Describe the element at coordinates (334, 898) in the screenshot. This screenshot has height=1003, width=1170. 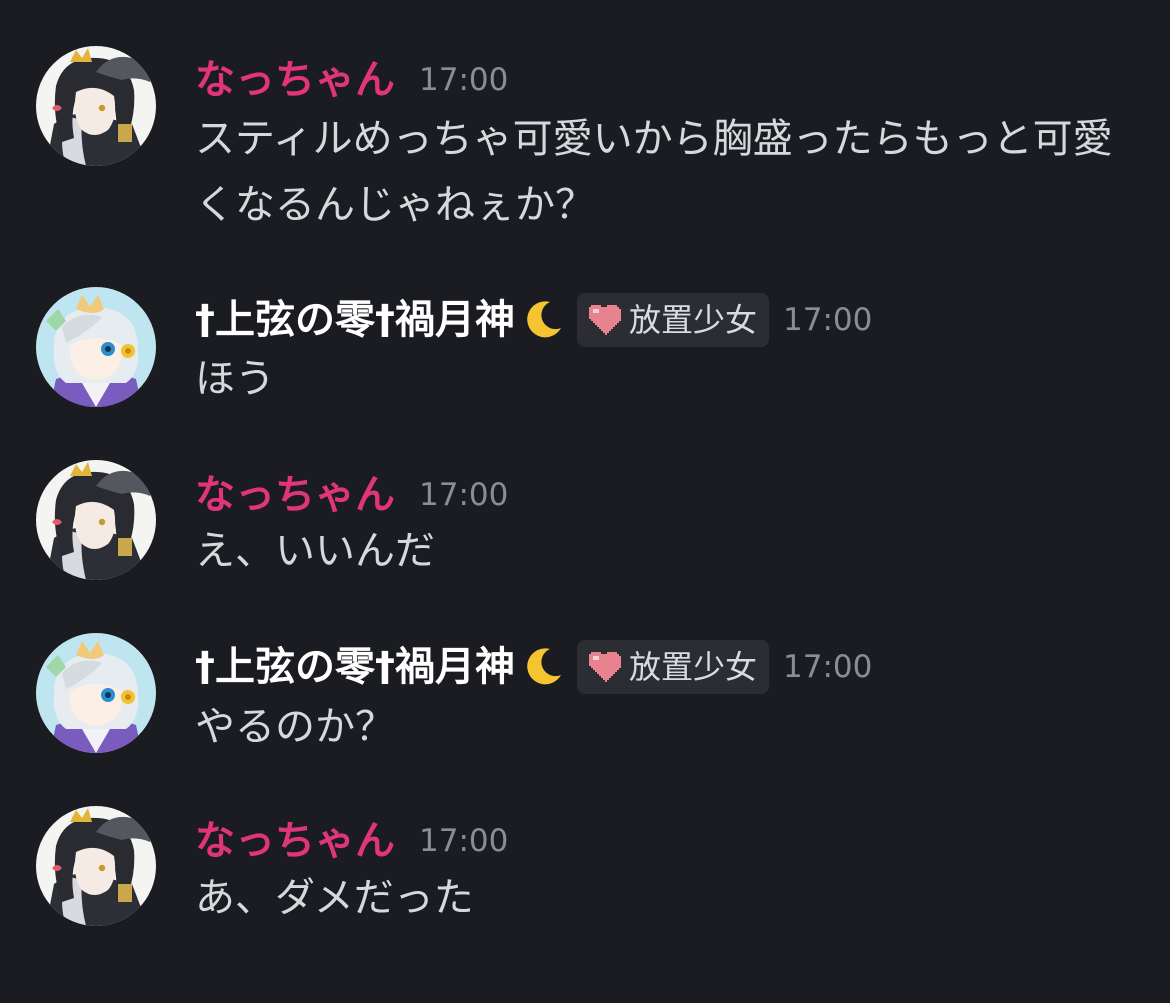
I see `message-text: あ、ダメだった` at that location.